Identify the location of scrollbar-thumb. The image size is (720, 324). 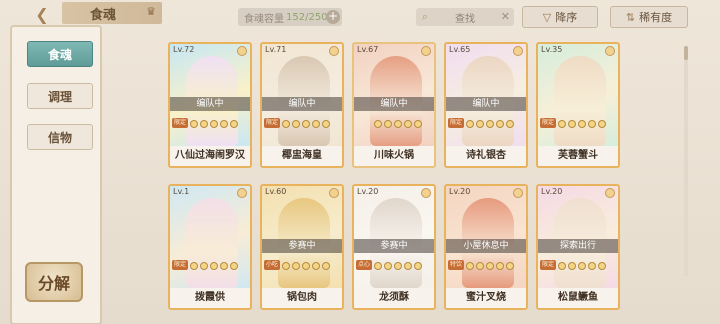
(686, 53).